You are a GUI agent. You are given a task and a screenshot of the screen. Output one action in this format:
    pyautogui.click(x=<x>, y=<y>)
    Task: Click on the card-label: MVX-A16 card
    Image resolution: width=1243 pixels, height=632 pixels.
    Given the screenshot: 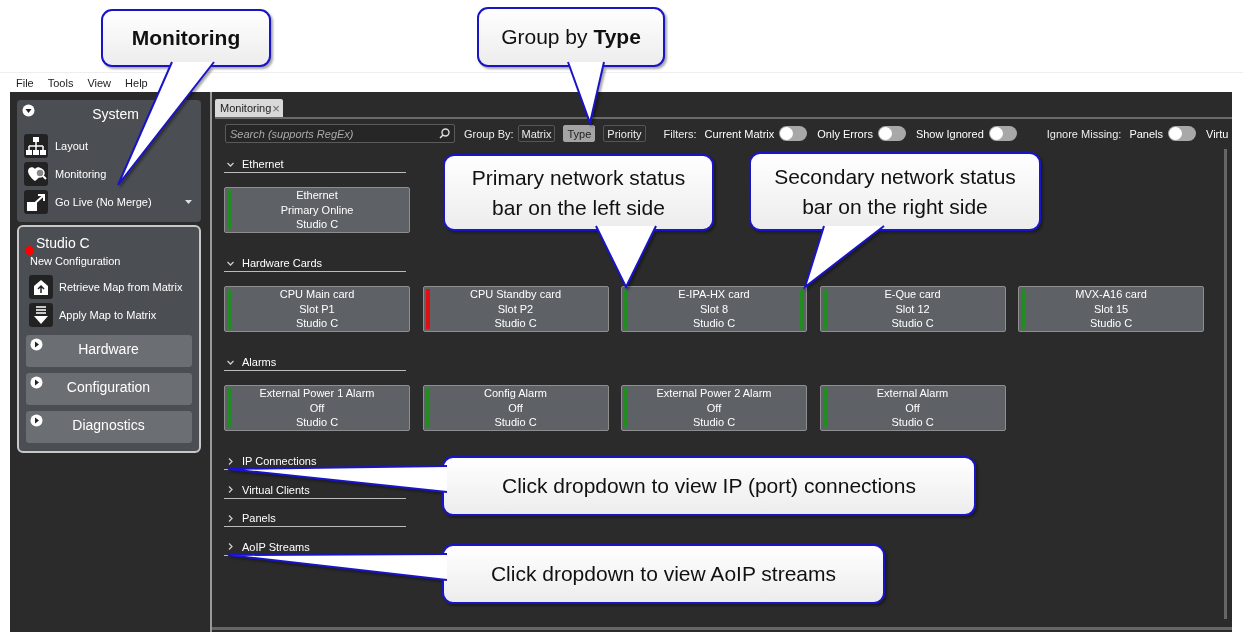 What is the action you would take?
    pyautogui.click(x=1111, y=294)
    